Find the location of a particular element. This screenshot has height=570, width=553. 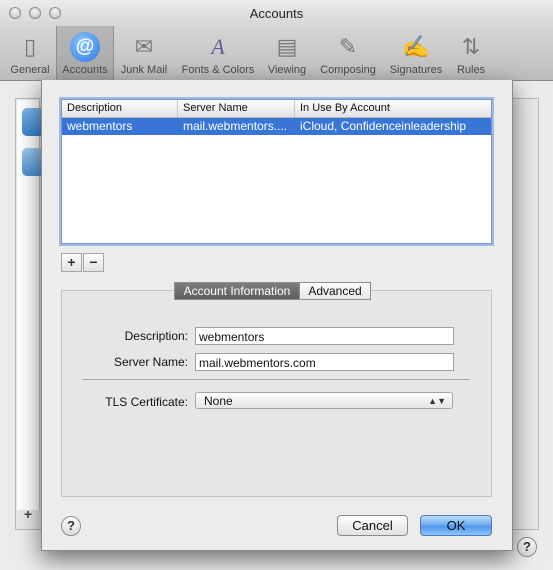

viewing-icon: ▤ is located at coordinates (287, 46).